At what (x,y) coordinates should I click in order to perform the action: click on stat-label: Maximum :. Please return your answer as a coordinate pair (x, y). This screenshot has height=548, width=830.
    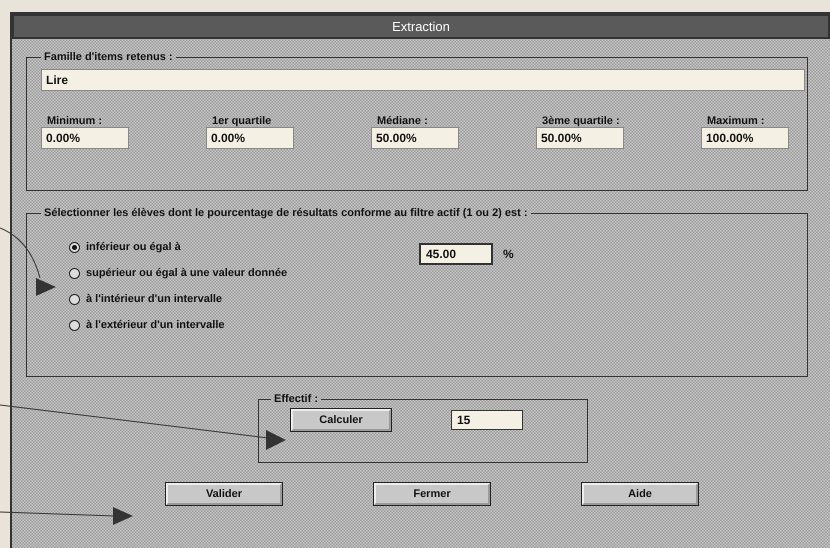
    Looking at the image, I should click on (736, 121).